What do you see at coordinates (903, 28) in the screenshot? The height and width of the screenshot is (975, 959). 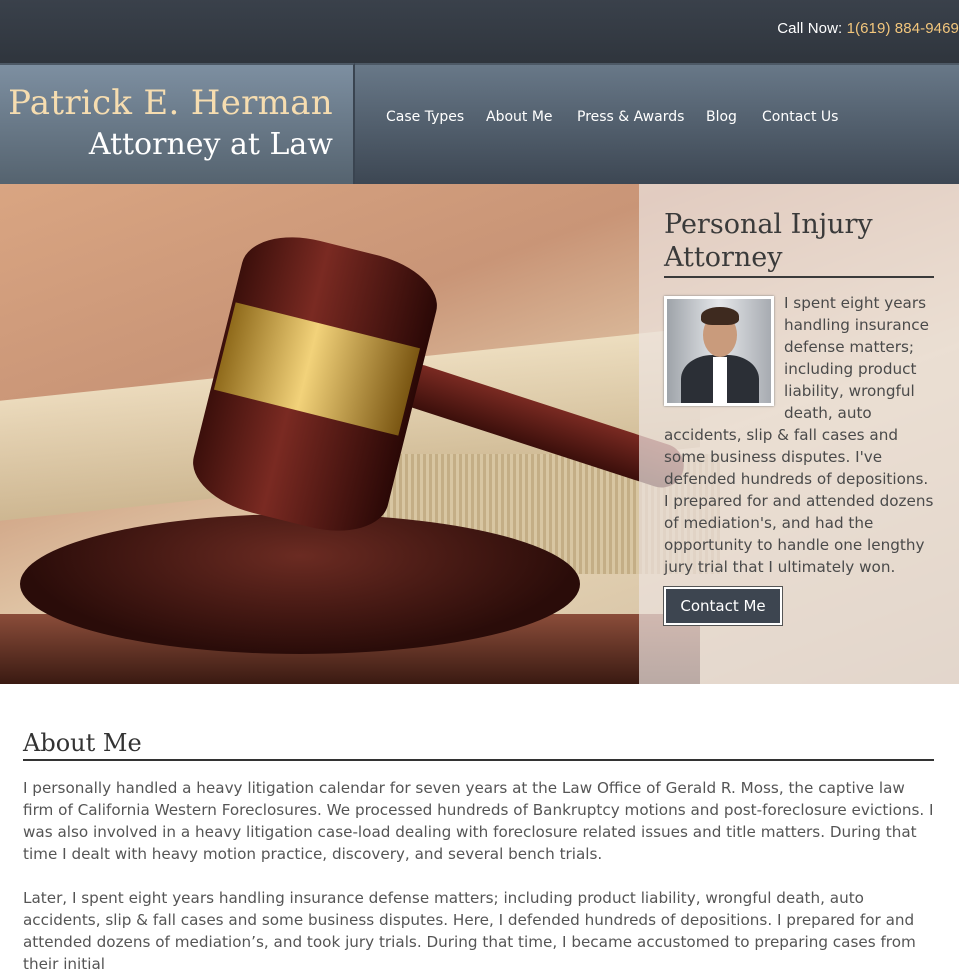 I see `phone-number: 1(619) 884-9469` at bounding box center [903, 28].